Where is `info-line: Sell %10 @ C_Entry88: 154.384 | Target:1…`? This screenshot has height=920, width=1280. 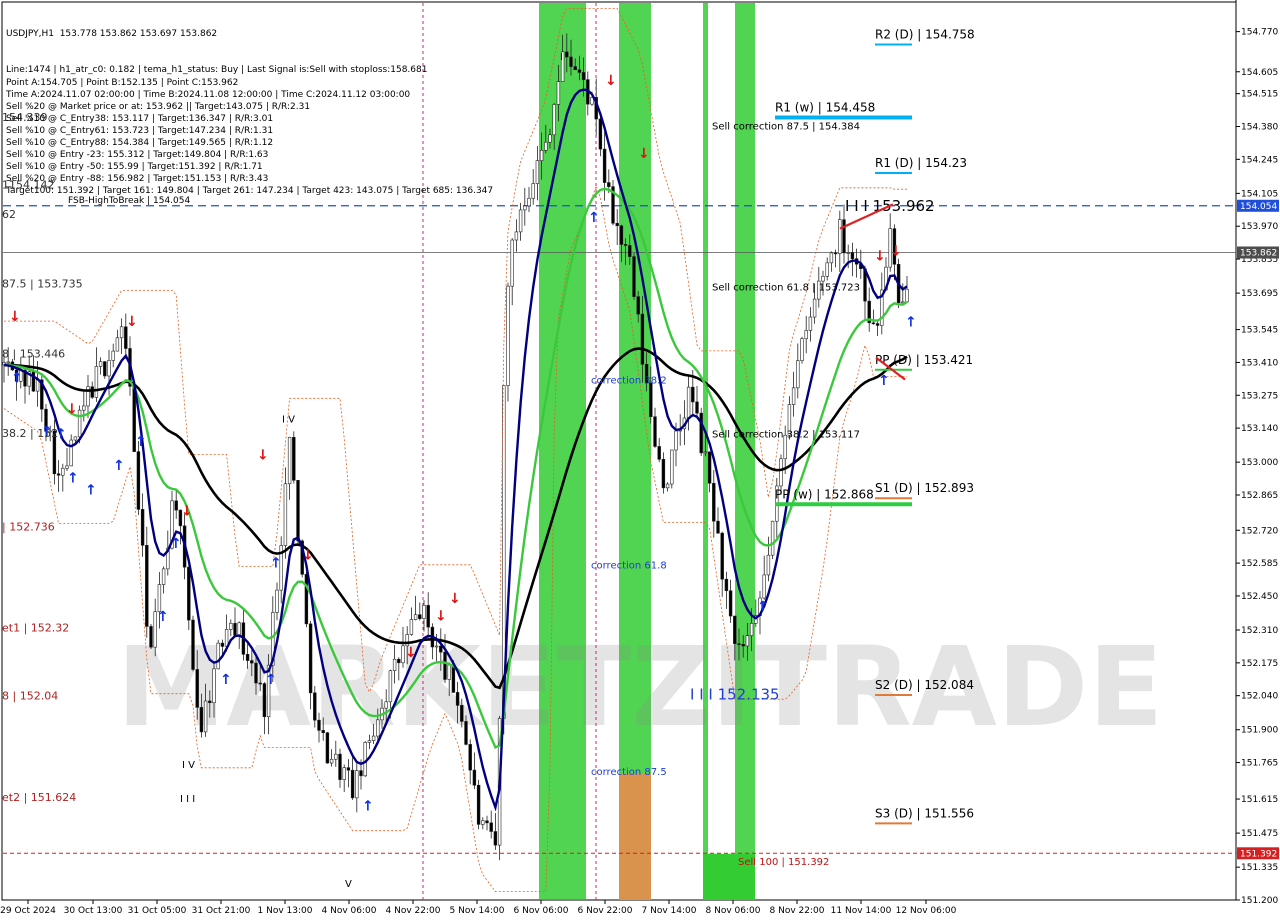
info-line: Sell %10 @ C_Entry88: 154.384 | Target:1… is located at coordinates (140, 143).